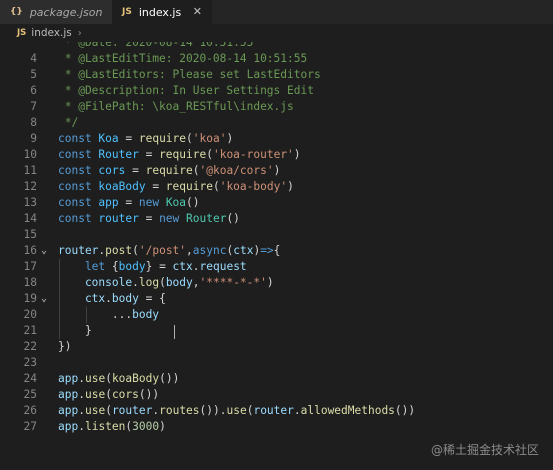  What do you see at coordinates (276, 123) in the screenshot?
I see `code-line: 8 */` at bounding box center [276, 123].